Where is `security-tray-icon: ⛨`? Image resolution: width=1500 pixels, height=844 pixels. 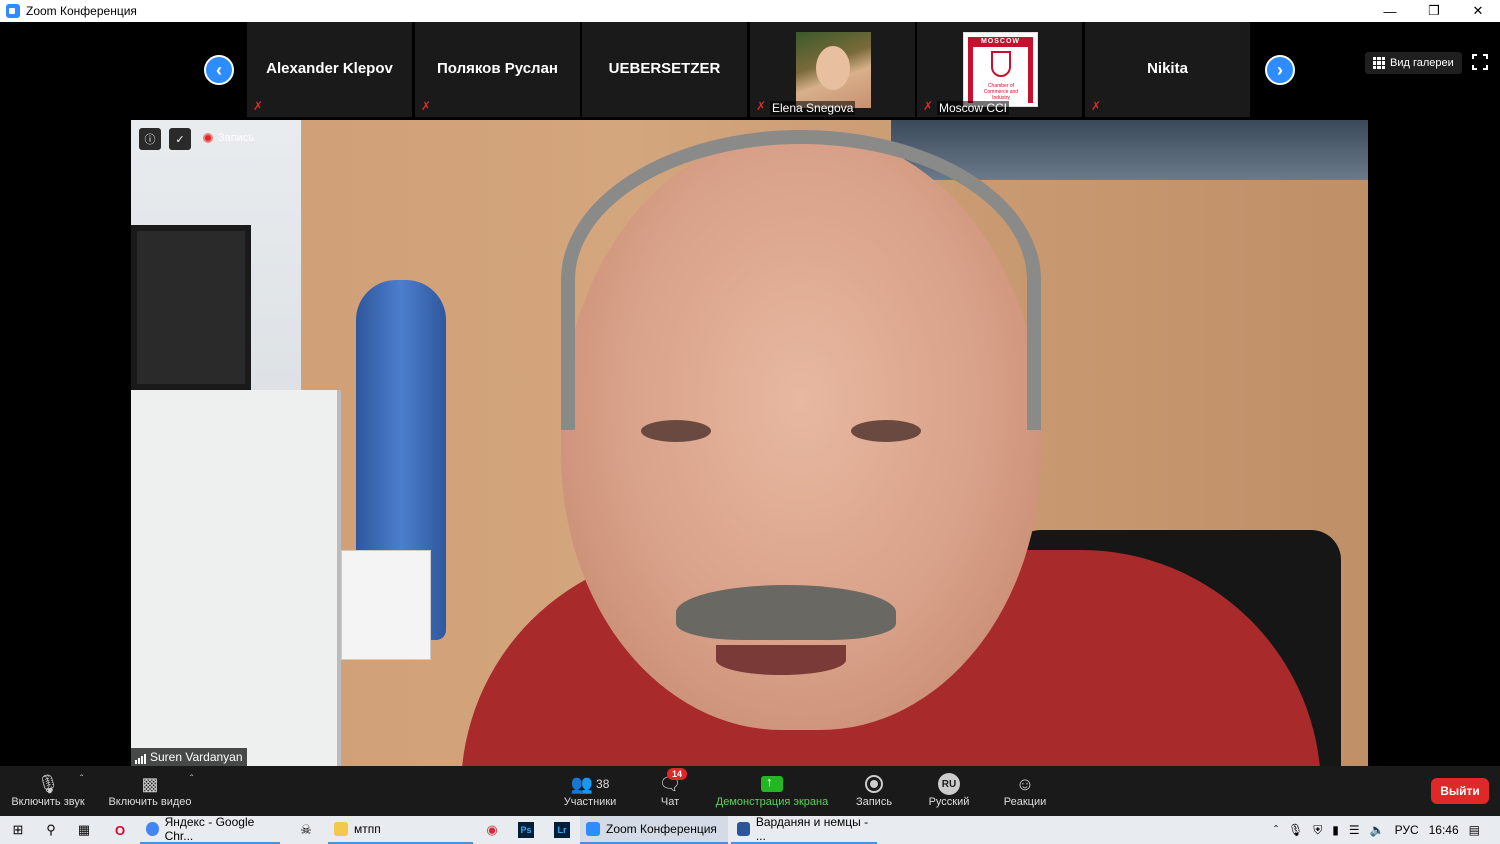 security-tray-icon: ⛨ is located at coordinates (1317, 830).